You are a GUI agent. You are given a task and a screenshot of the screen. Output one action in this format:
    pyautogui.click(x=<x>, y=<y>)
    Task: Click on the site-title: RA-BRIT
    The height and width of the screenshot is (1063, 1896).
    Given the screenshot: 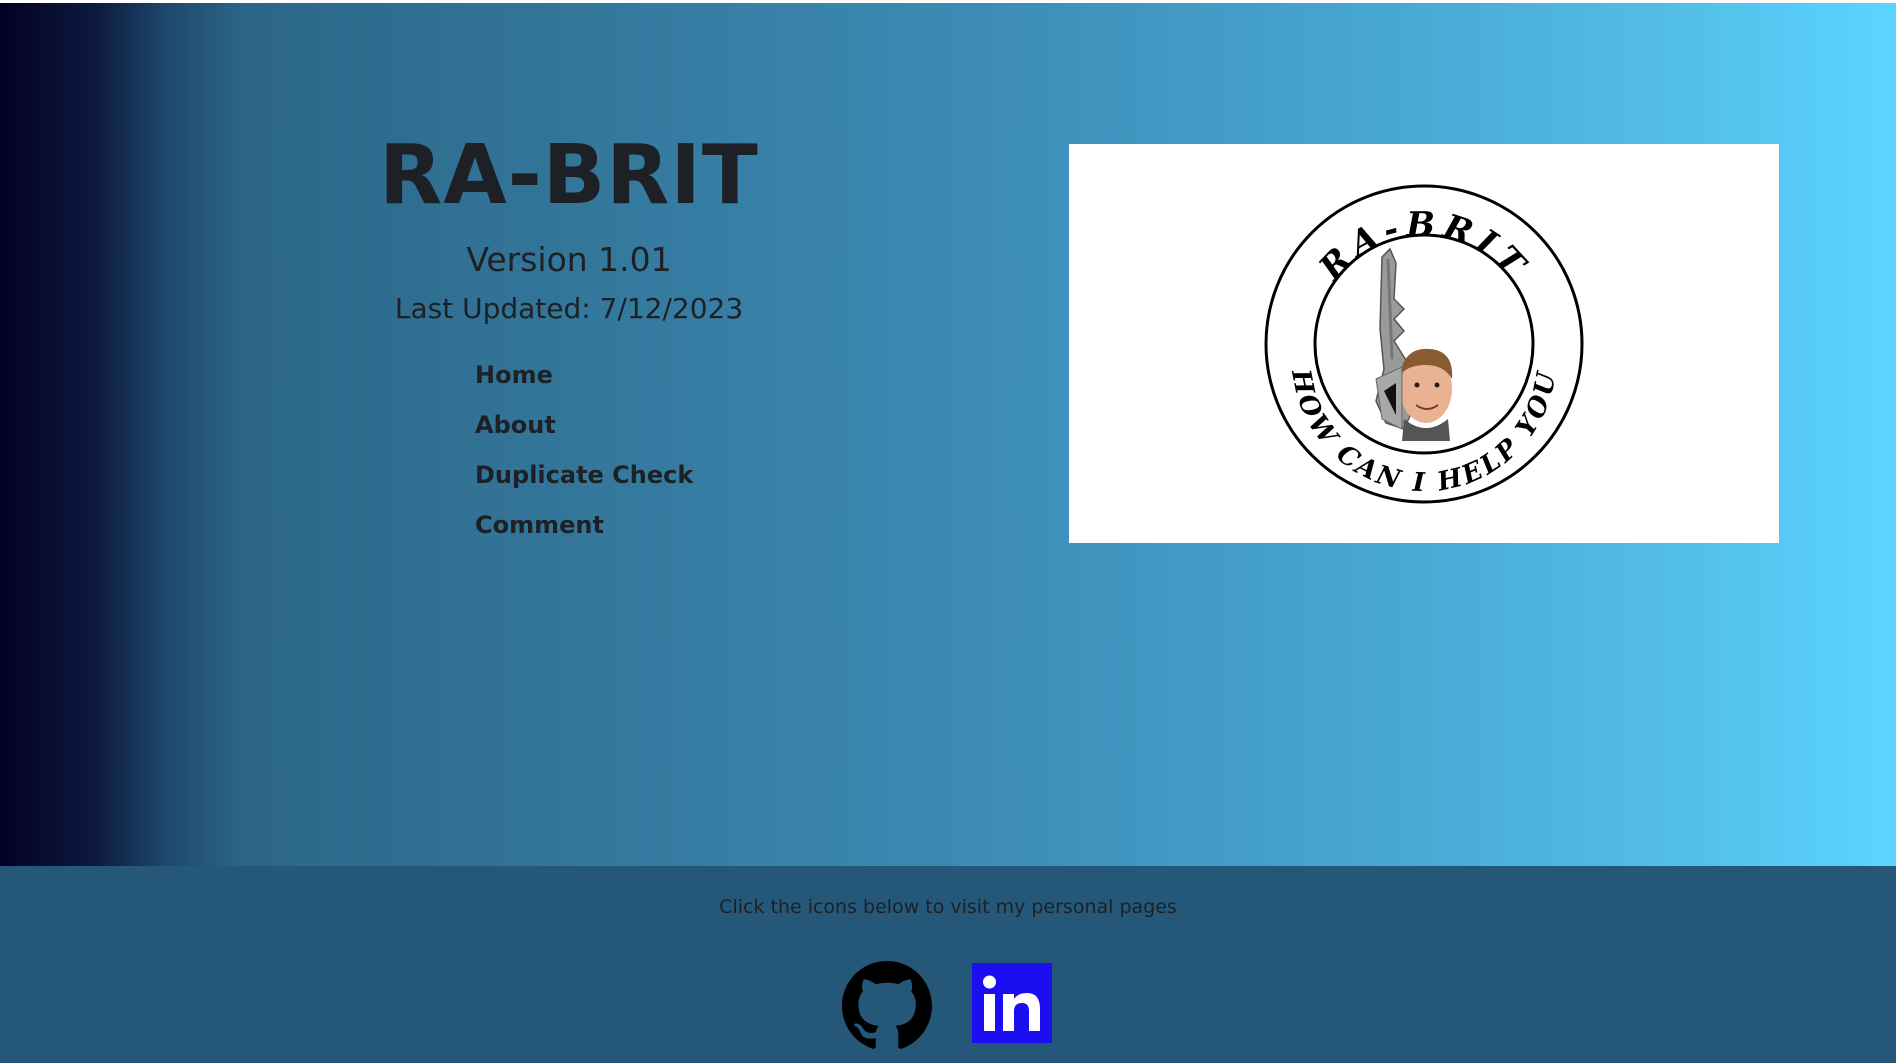 What is the action you would take?
    pyautogui.click(x=569, y=175)
    